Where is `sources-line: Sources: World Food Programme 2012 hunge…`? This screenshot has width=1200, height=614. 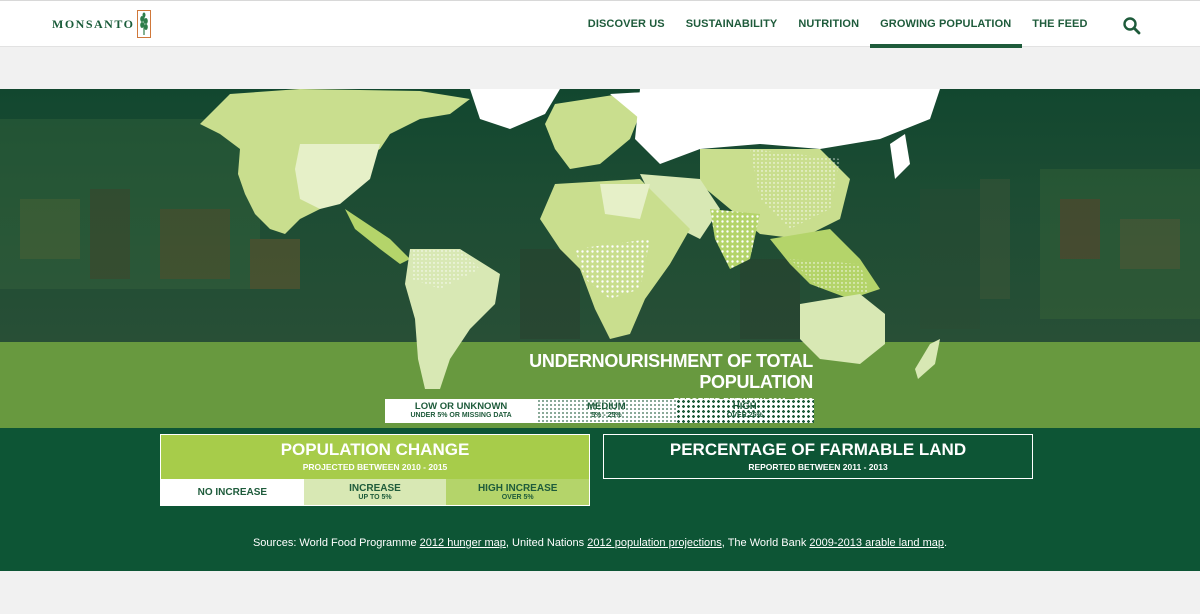
sources-line: Sources: World Food Programme 2012 hunge… is located at coordinates (600, 543).